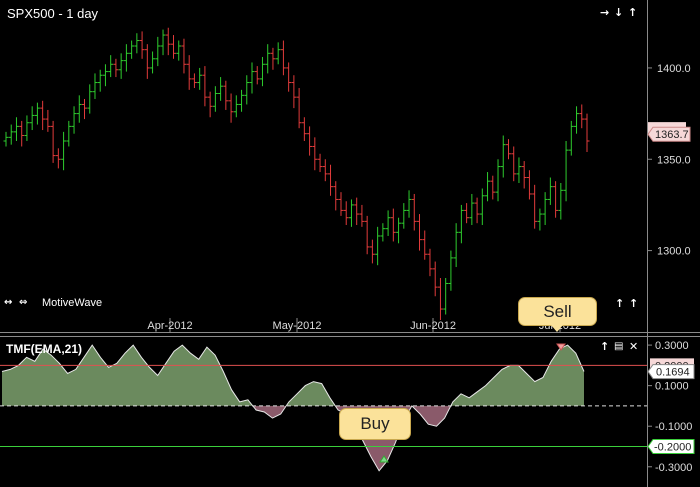 The width and height of the screenshot is (700, 487). I want to click on sell-callout: Sell, so click(557, 314).